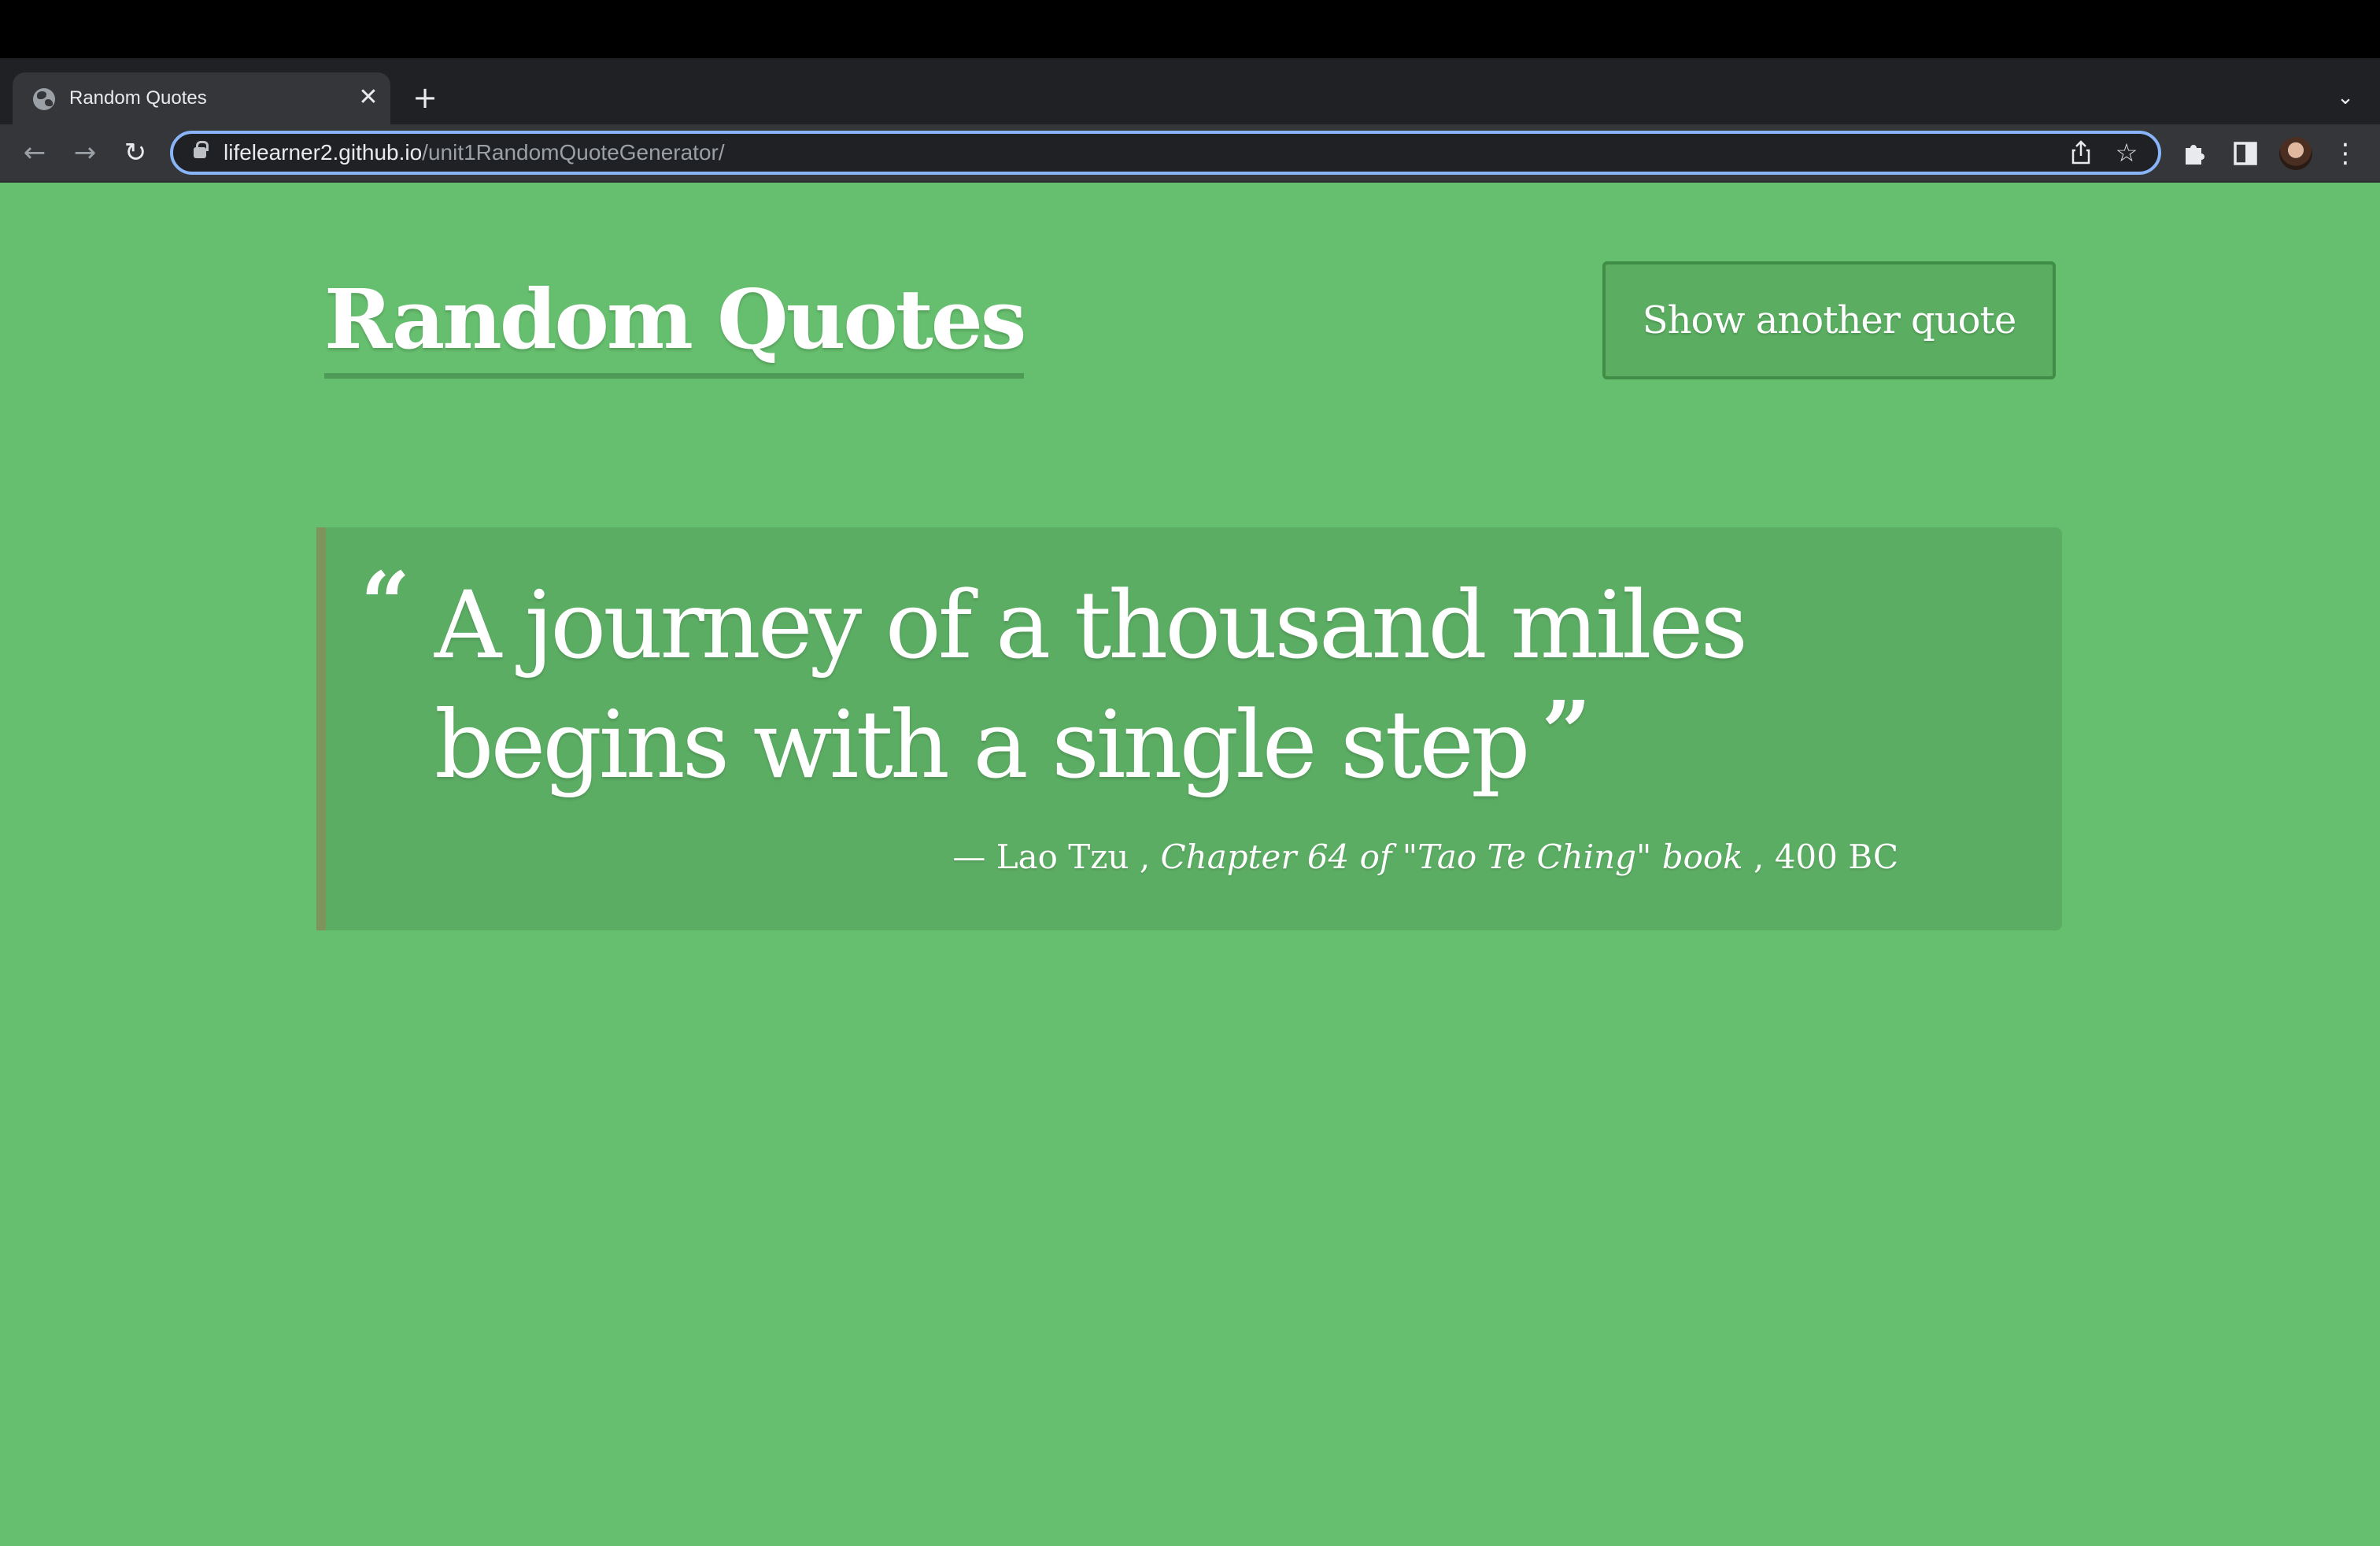  Describe the element at coordinates (675, 326) in the screenshot. I see `page-title: Random Quotes` at that location.